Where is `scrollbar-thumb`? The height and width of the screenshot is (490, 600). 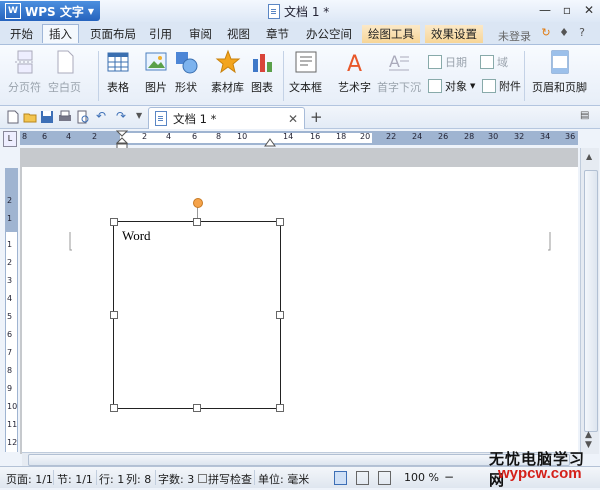 scrollbar-thumb is located at coordinates (591, 301).